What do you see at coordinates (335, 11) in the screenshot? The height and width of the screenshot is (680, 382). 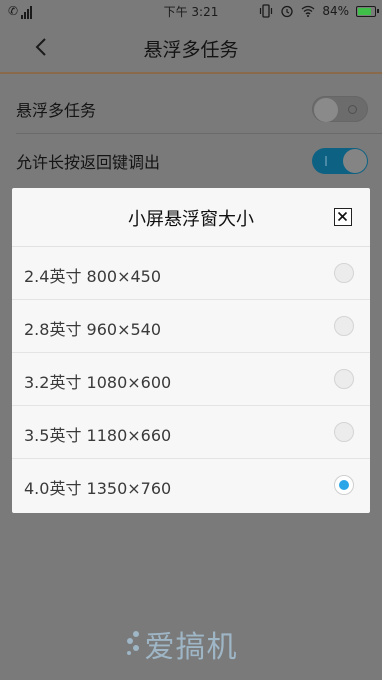 I see `battery-percent: 84%` at bounding box center [335, 11].